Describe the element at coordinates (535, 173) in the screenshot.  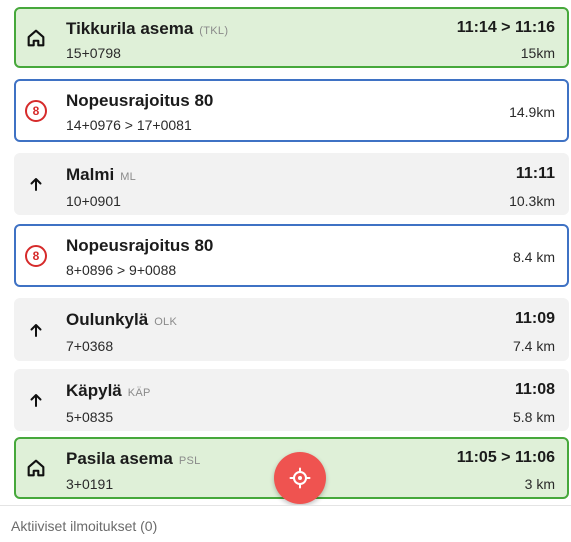
I see `pass-time: 11:11` at that location.